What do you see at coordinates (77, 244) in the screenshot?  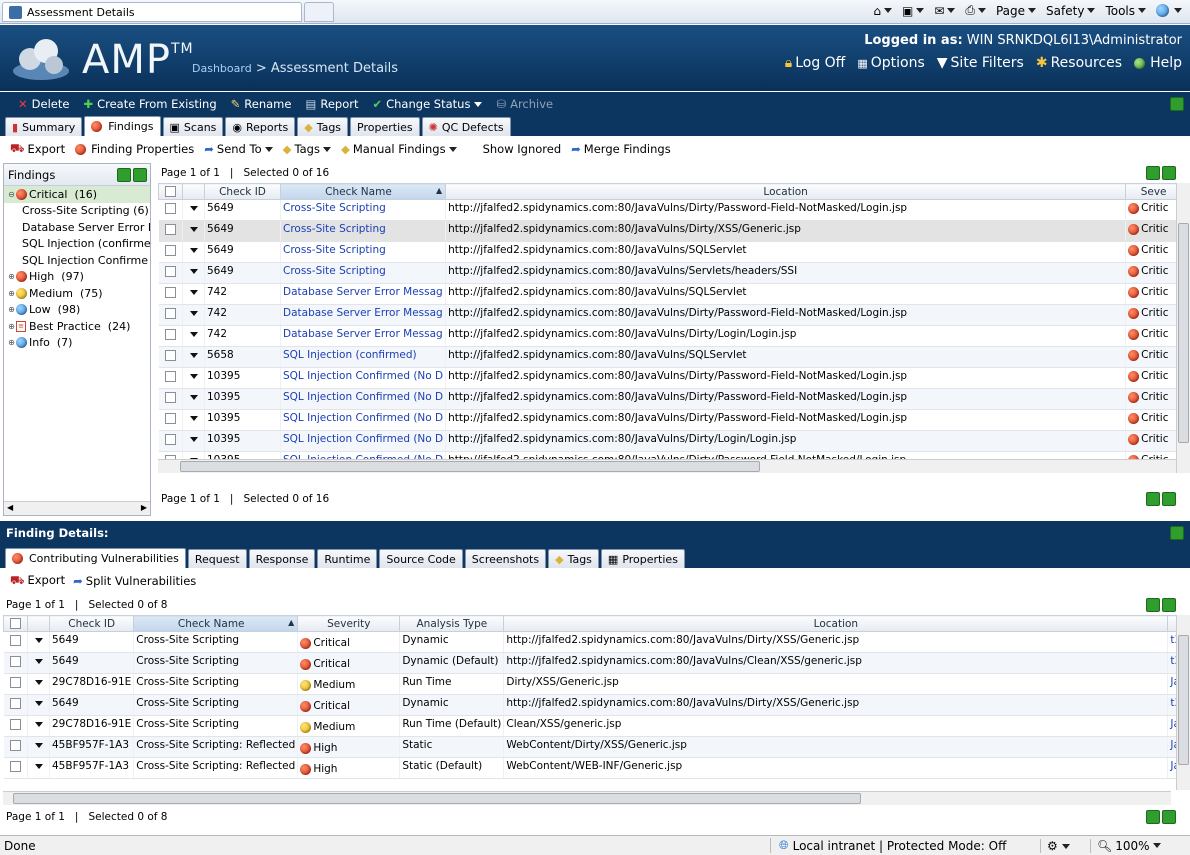 I see `tree-node-critical-child: SQL Injection (confirme` at bounding box center [77, 244].